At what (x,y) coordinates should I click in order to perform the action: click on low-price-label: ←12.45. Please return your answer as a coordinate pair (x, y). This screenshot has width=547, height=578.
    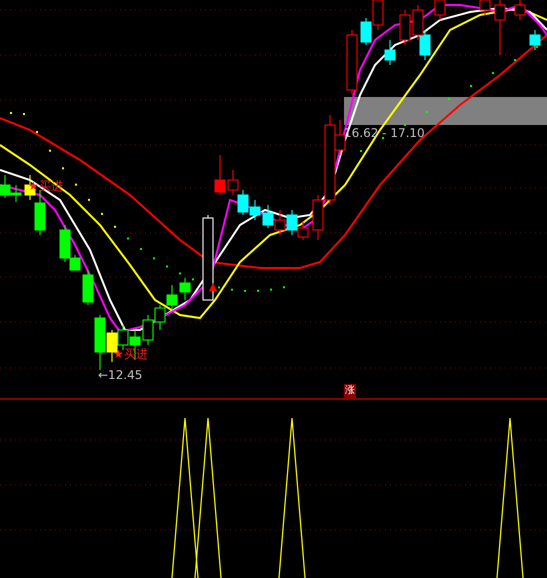
    Looking at the image, I should click on (120, 375).